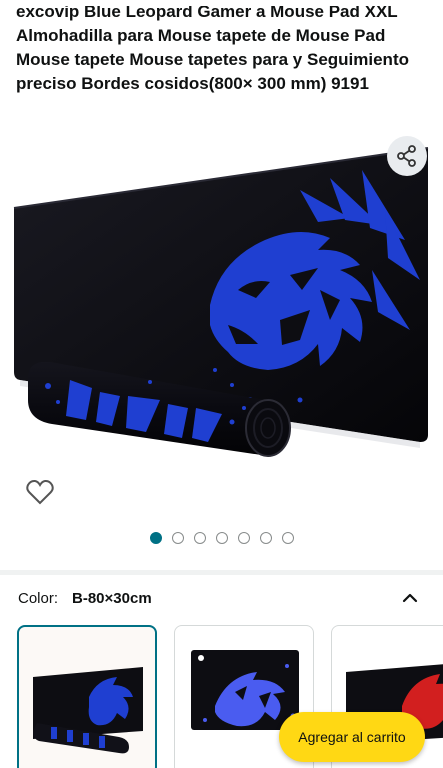  I want to click on heart-outline-icon, so click(40, 492).